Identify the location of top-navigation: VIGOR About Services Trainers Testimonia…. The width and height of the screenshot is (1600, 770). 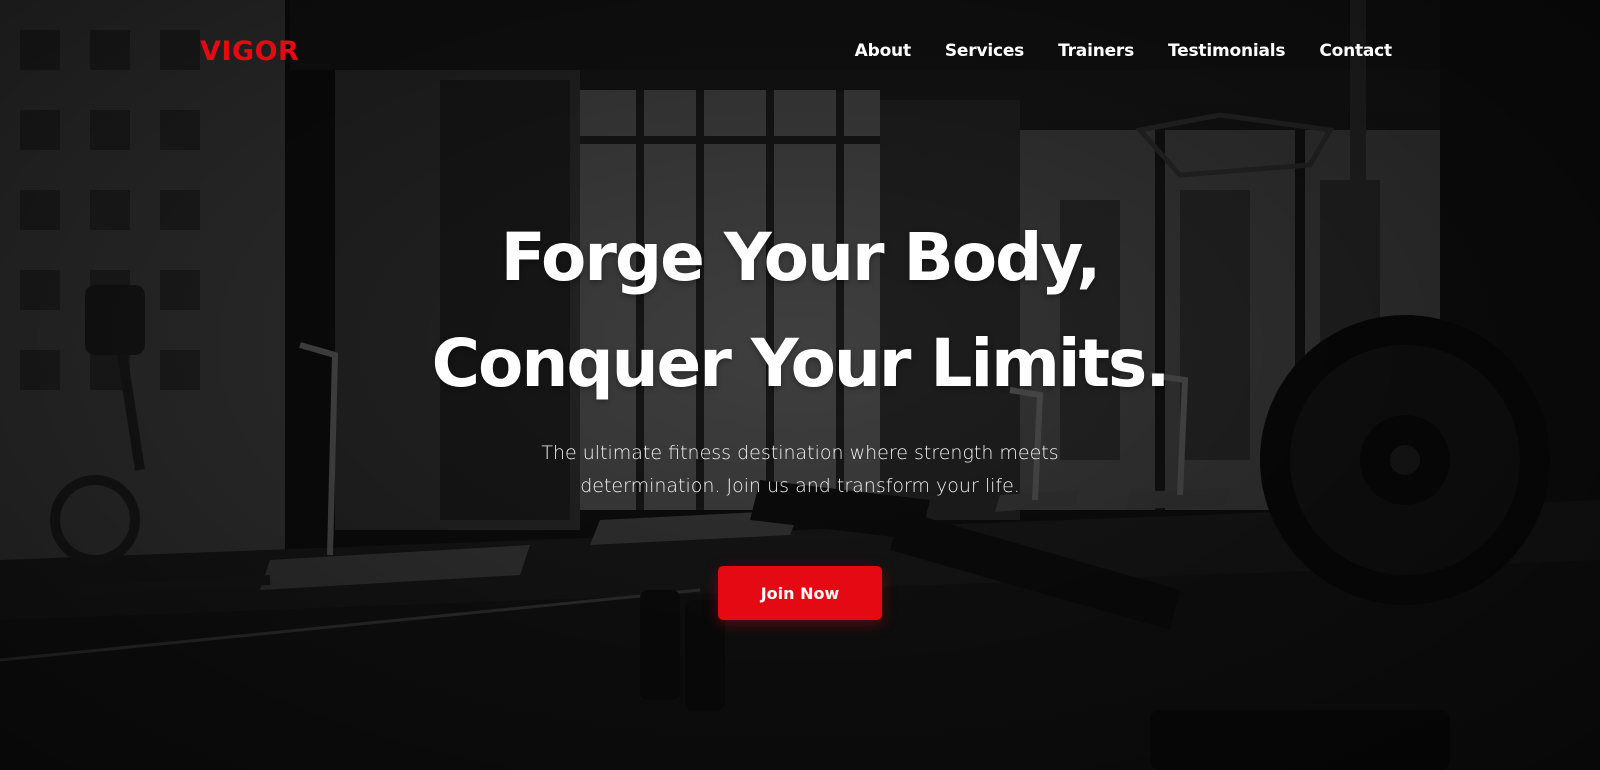
(800, 51).